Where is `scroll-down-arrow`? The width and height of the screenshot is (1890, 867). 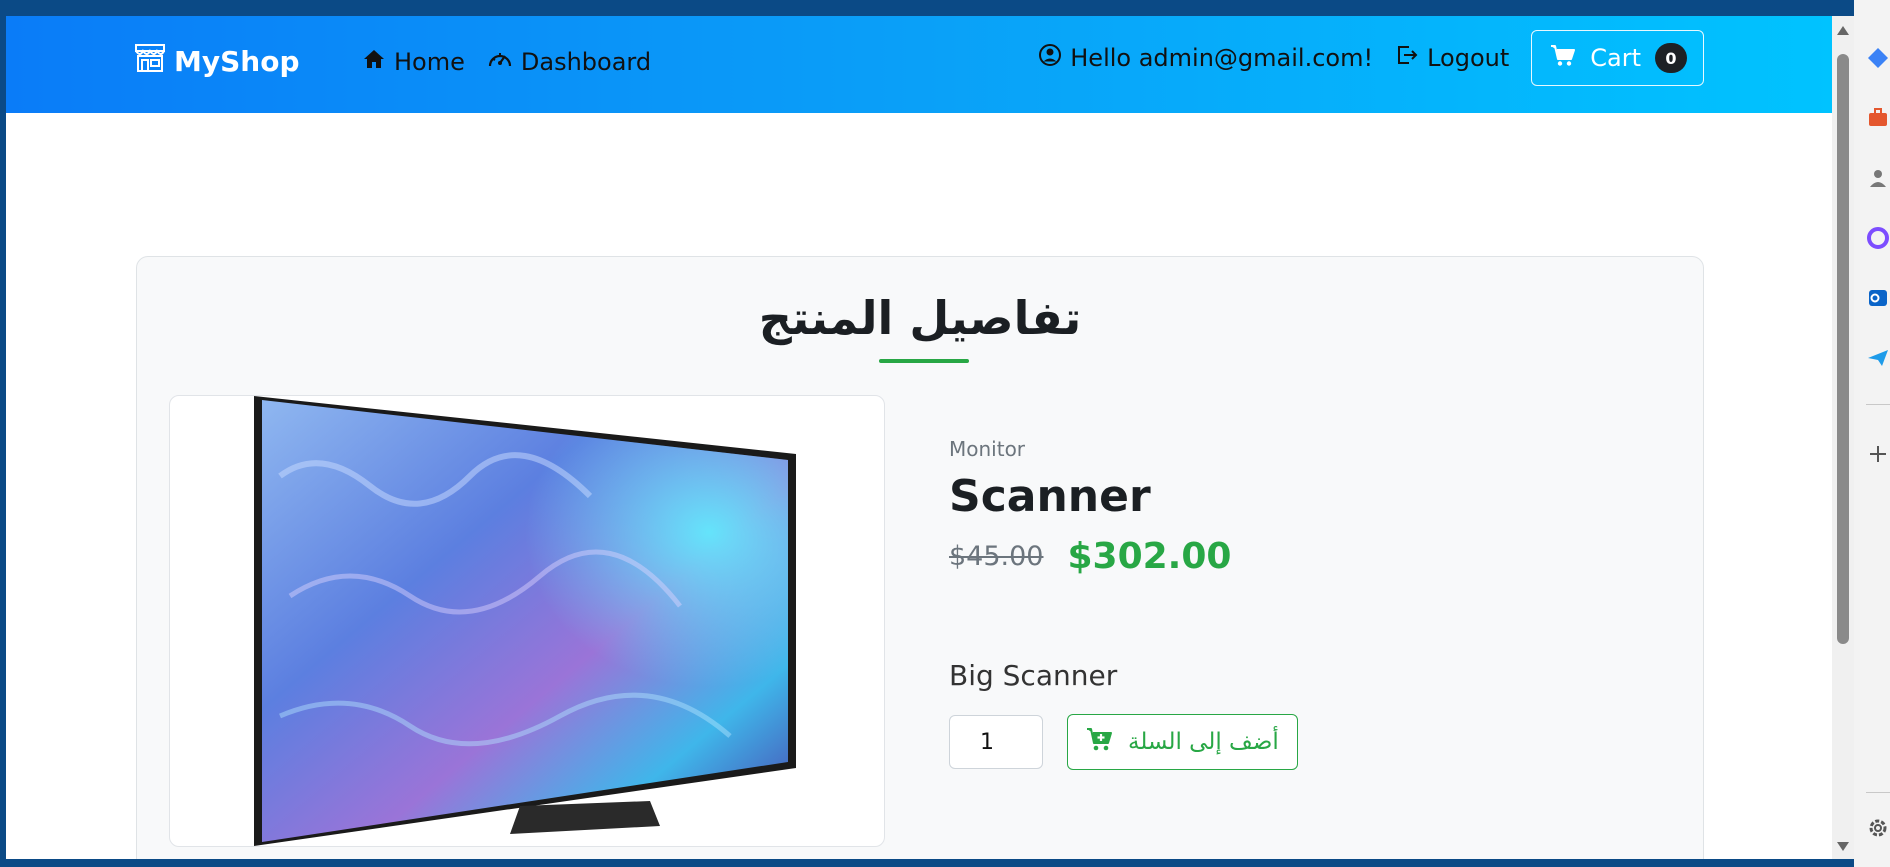 scroll-down-arrow is located at coordinates (1843, 846).